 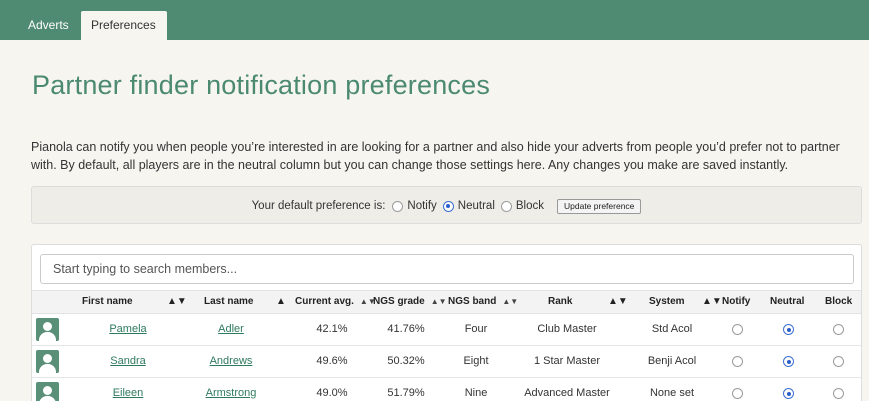 I want to click on default-pref-neutral-label: Neutral, so click(x=476, y=206).